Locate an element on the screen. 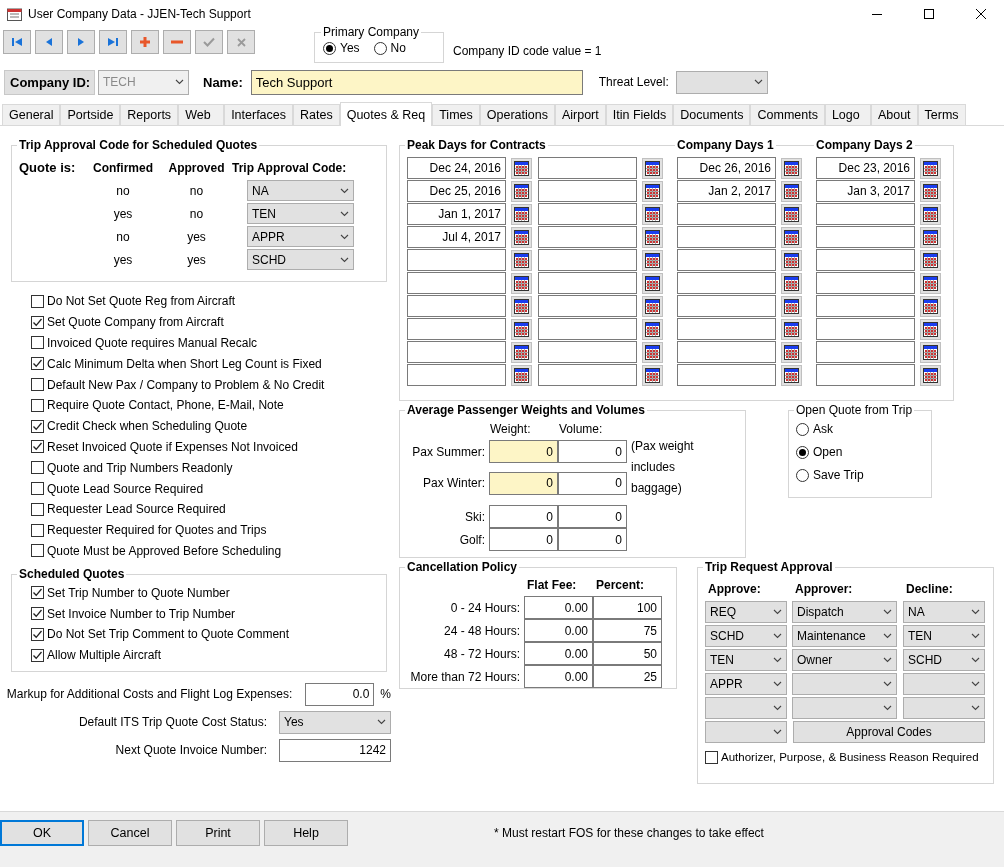  tab: Interfaces is located at coordinates (258, 114).